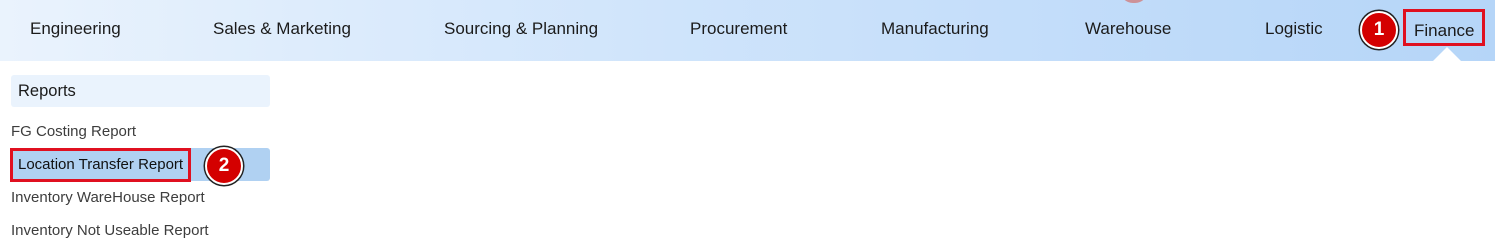 Image resolution: width=1495 pixels, height=250 pixels. Describe the element at coordinates (140, 91) in the screenshot. I see `reports-section-header: Reports` at that location.